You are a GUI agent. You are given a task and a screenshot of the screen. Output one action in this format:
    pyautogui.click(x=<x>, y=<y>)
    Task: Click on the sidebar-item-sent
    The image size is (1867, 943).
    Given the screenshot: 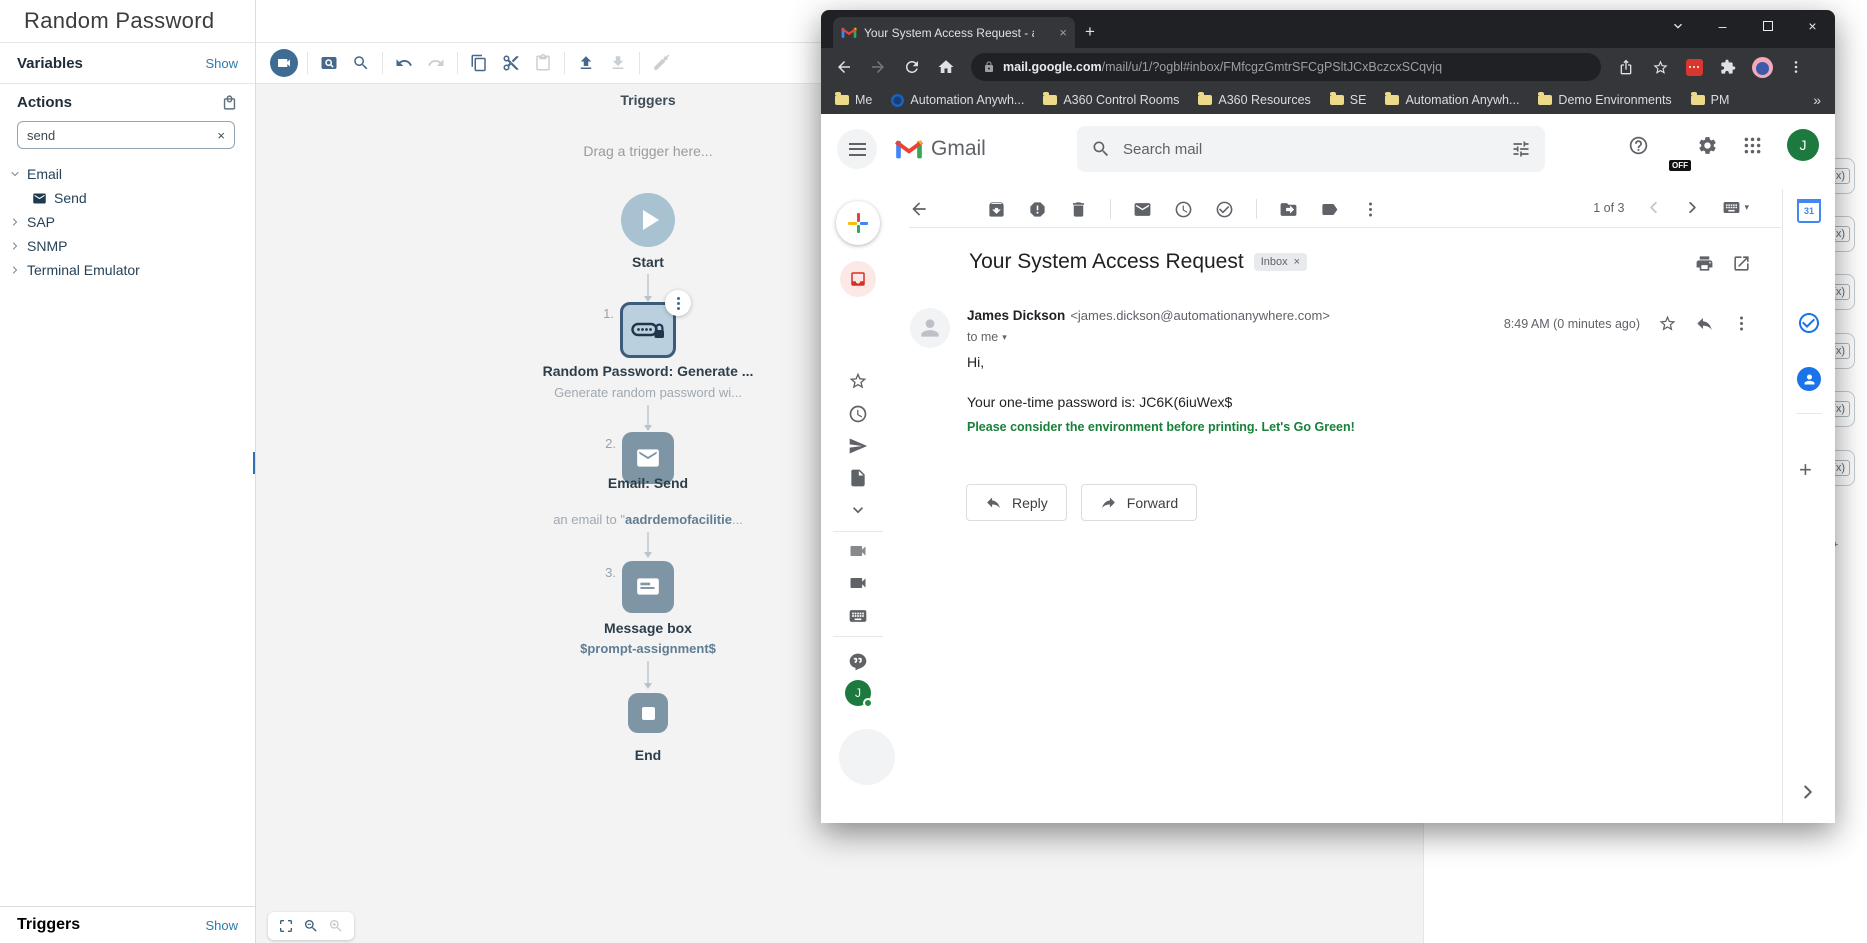 What is the action you would take?
    pyautogui.click(x=858, y=446)
    